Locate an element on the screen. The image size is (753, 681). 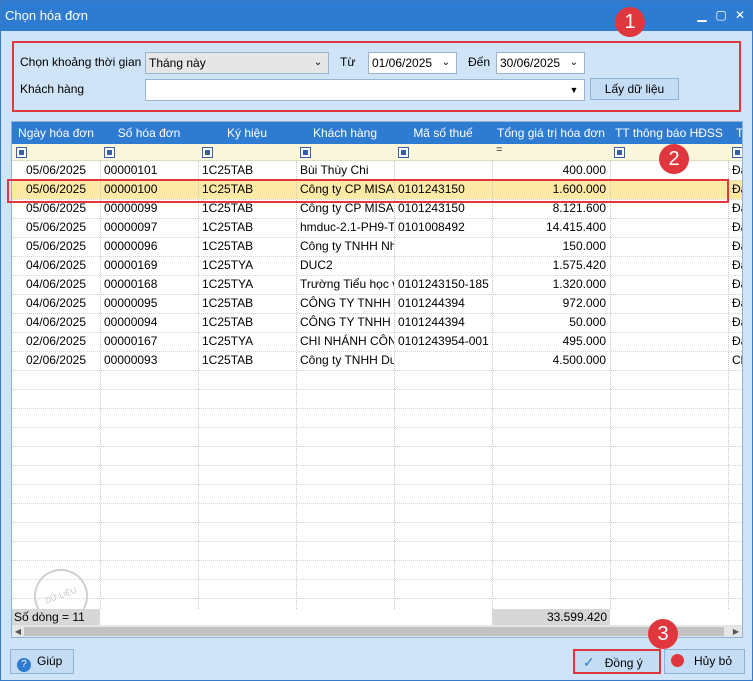
to-label: Đến is located at coordinates (479, 62).